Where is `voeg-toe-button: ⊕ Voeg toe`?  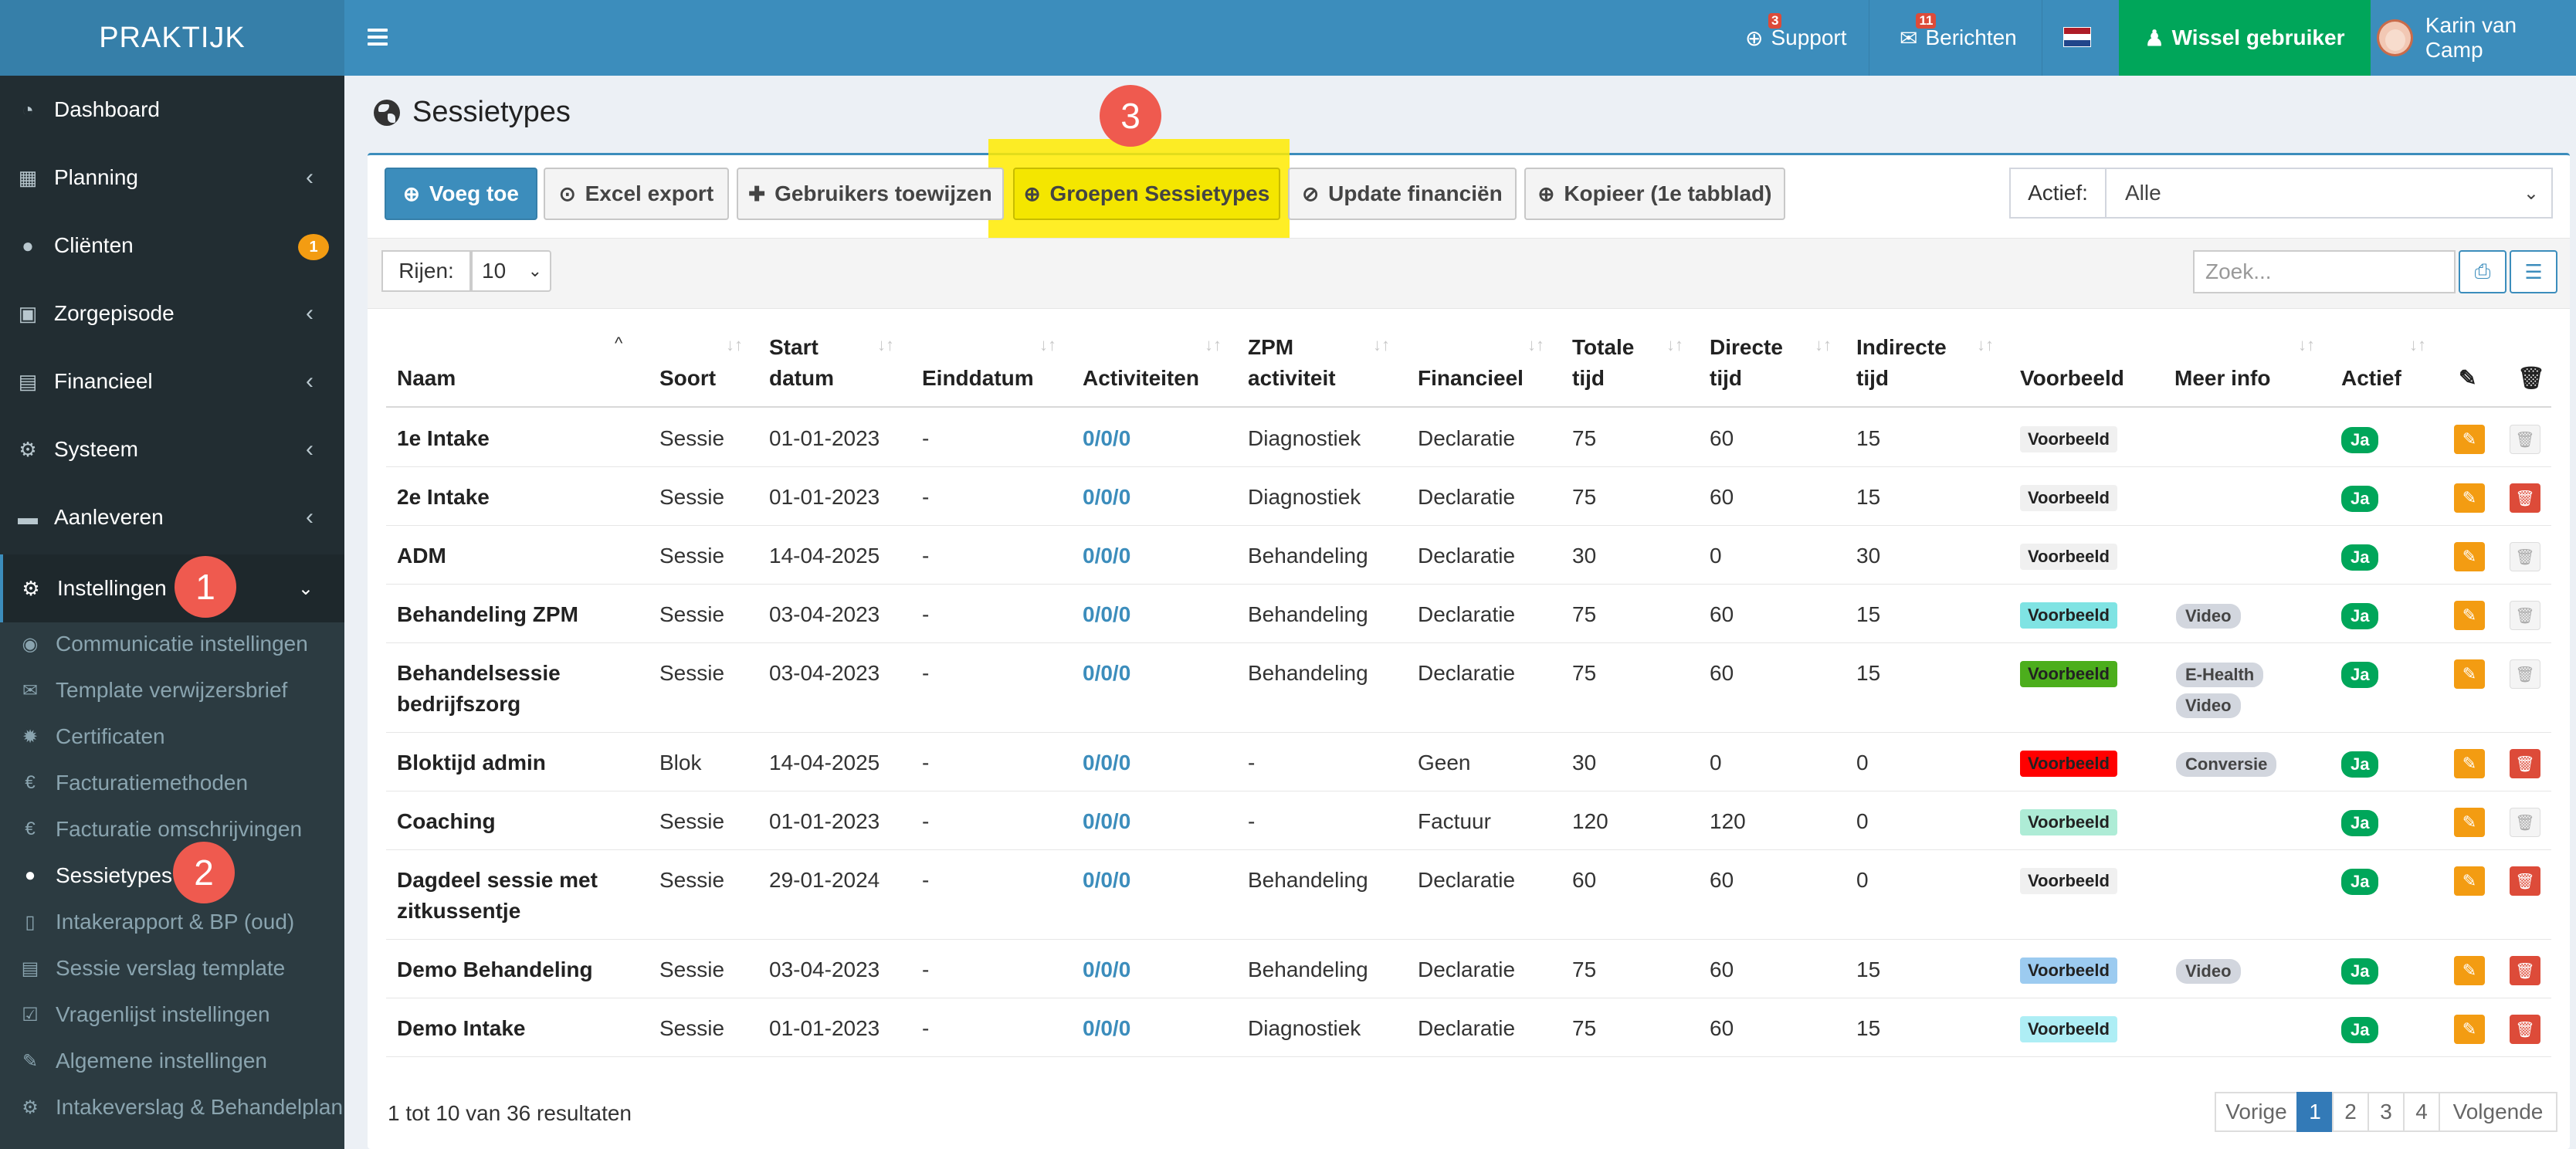 voeg-toe-button: ⊕ Voeg toe is located at coordinates (461, 194).